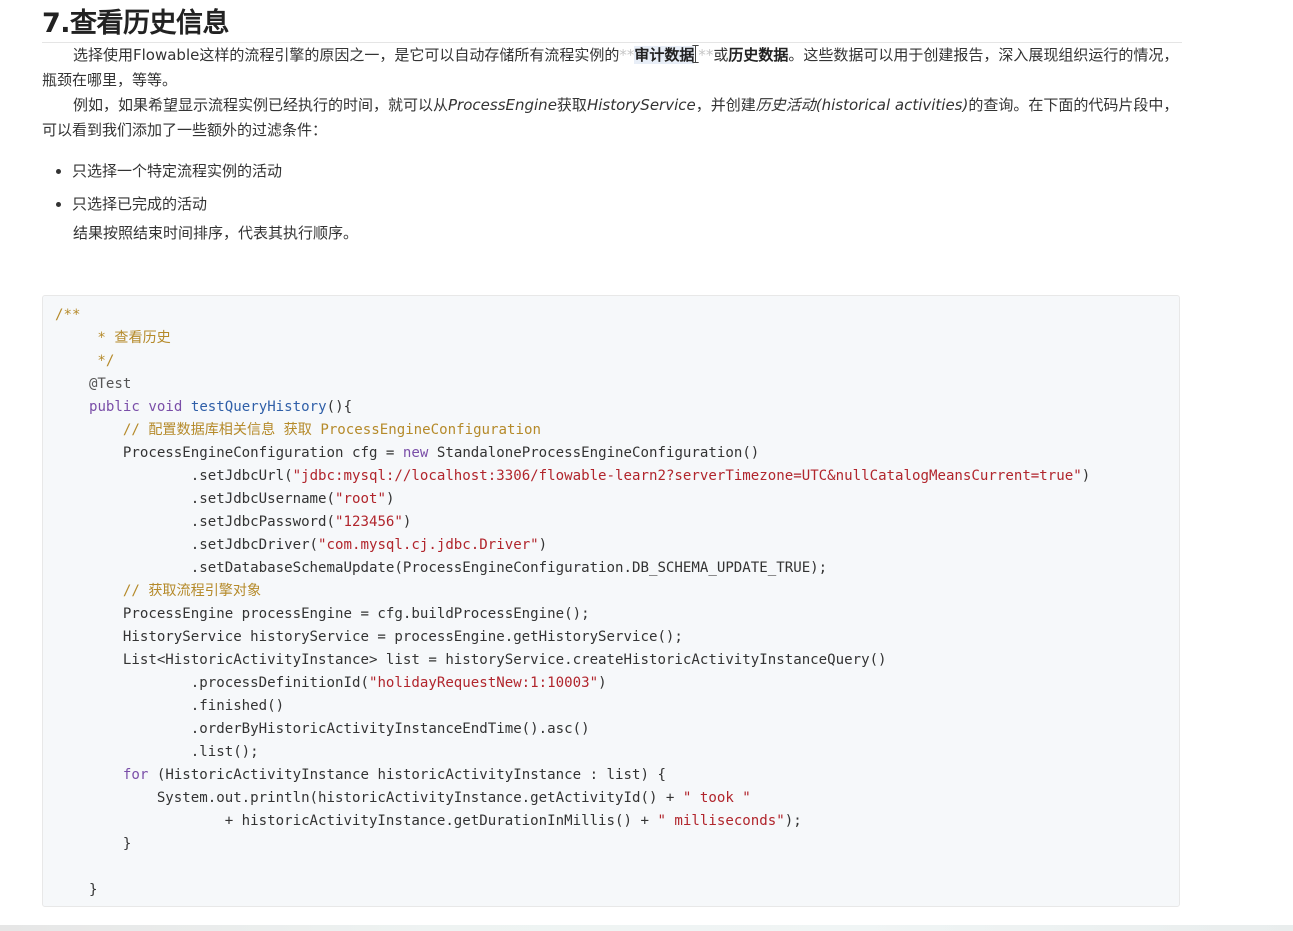 Image resolution: width=1293 pixels, height=931 pixels. Describe the element at coordinates (696, 54) in the screenshot. I see `text-cursor-icon` at that location.